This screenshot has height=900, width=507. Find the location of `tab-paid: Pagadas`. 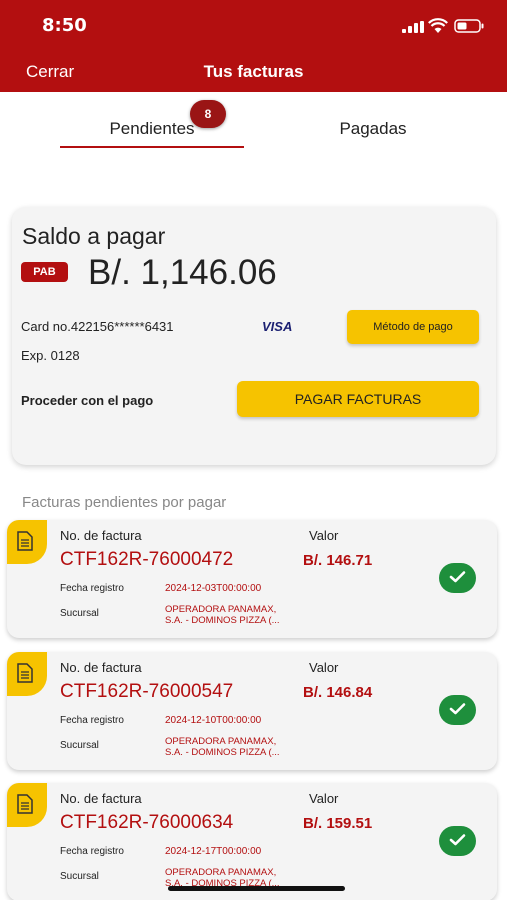

tab-paid: Pagadas is located at coordinates (373, 129).